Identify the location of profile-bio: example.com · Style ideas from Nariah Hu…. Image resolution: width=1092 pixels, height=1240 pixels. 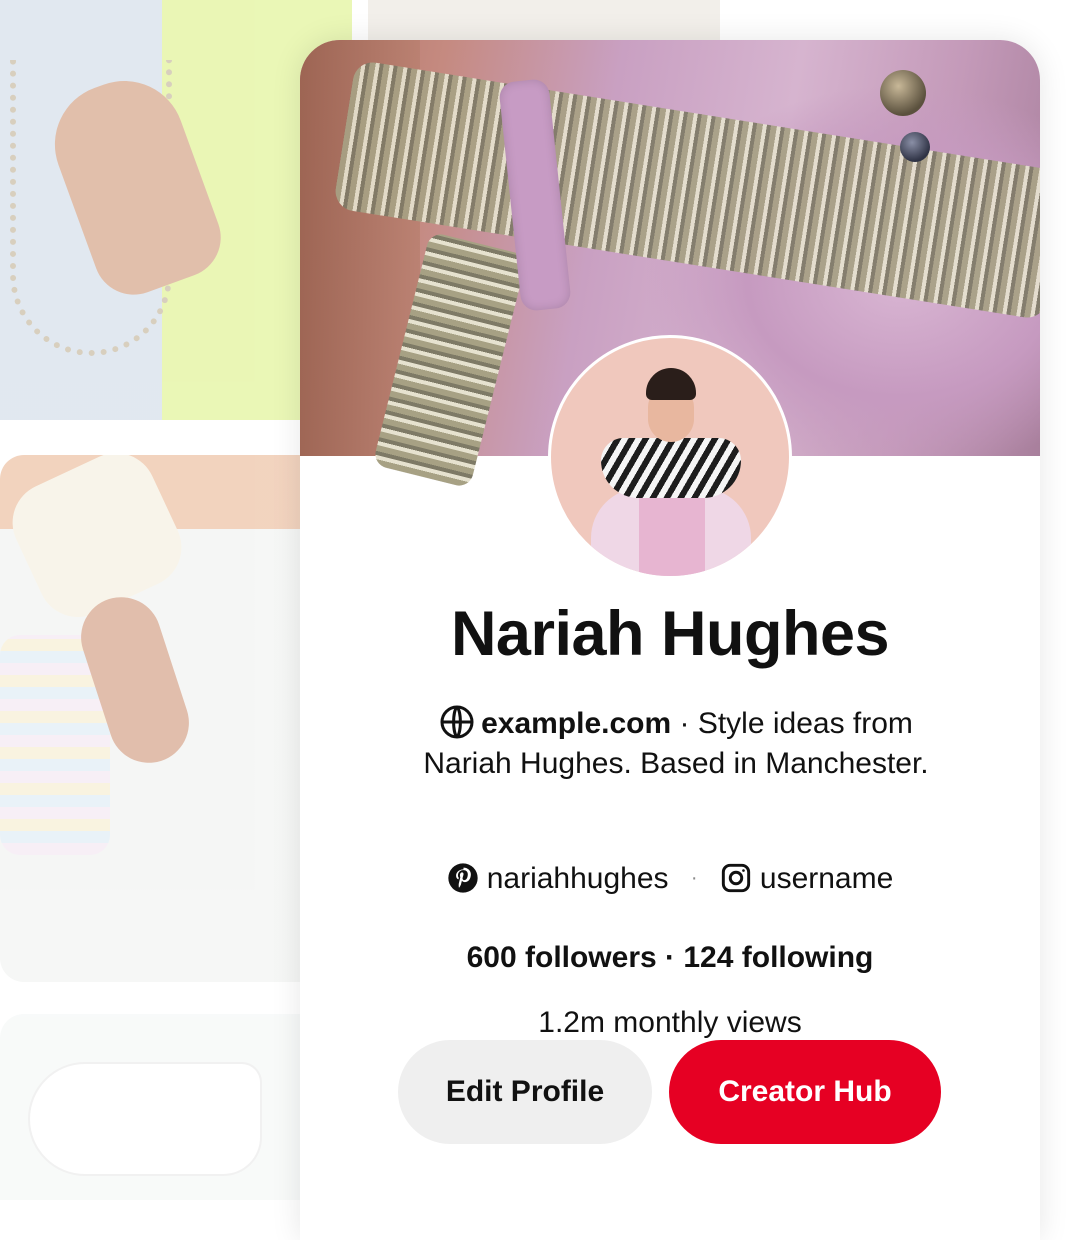
(676, 744).